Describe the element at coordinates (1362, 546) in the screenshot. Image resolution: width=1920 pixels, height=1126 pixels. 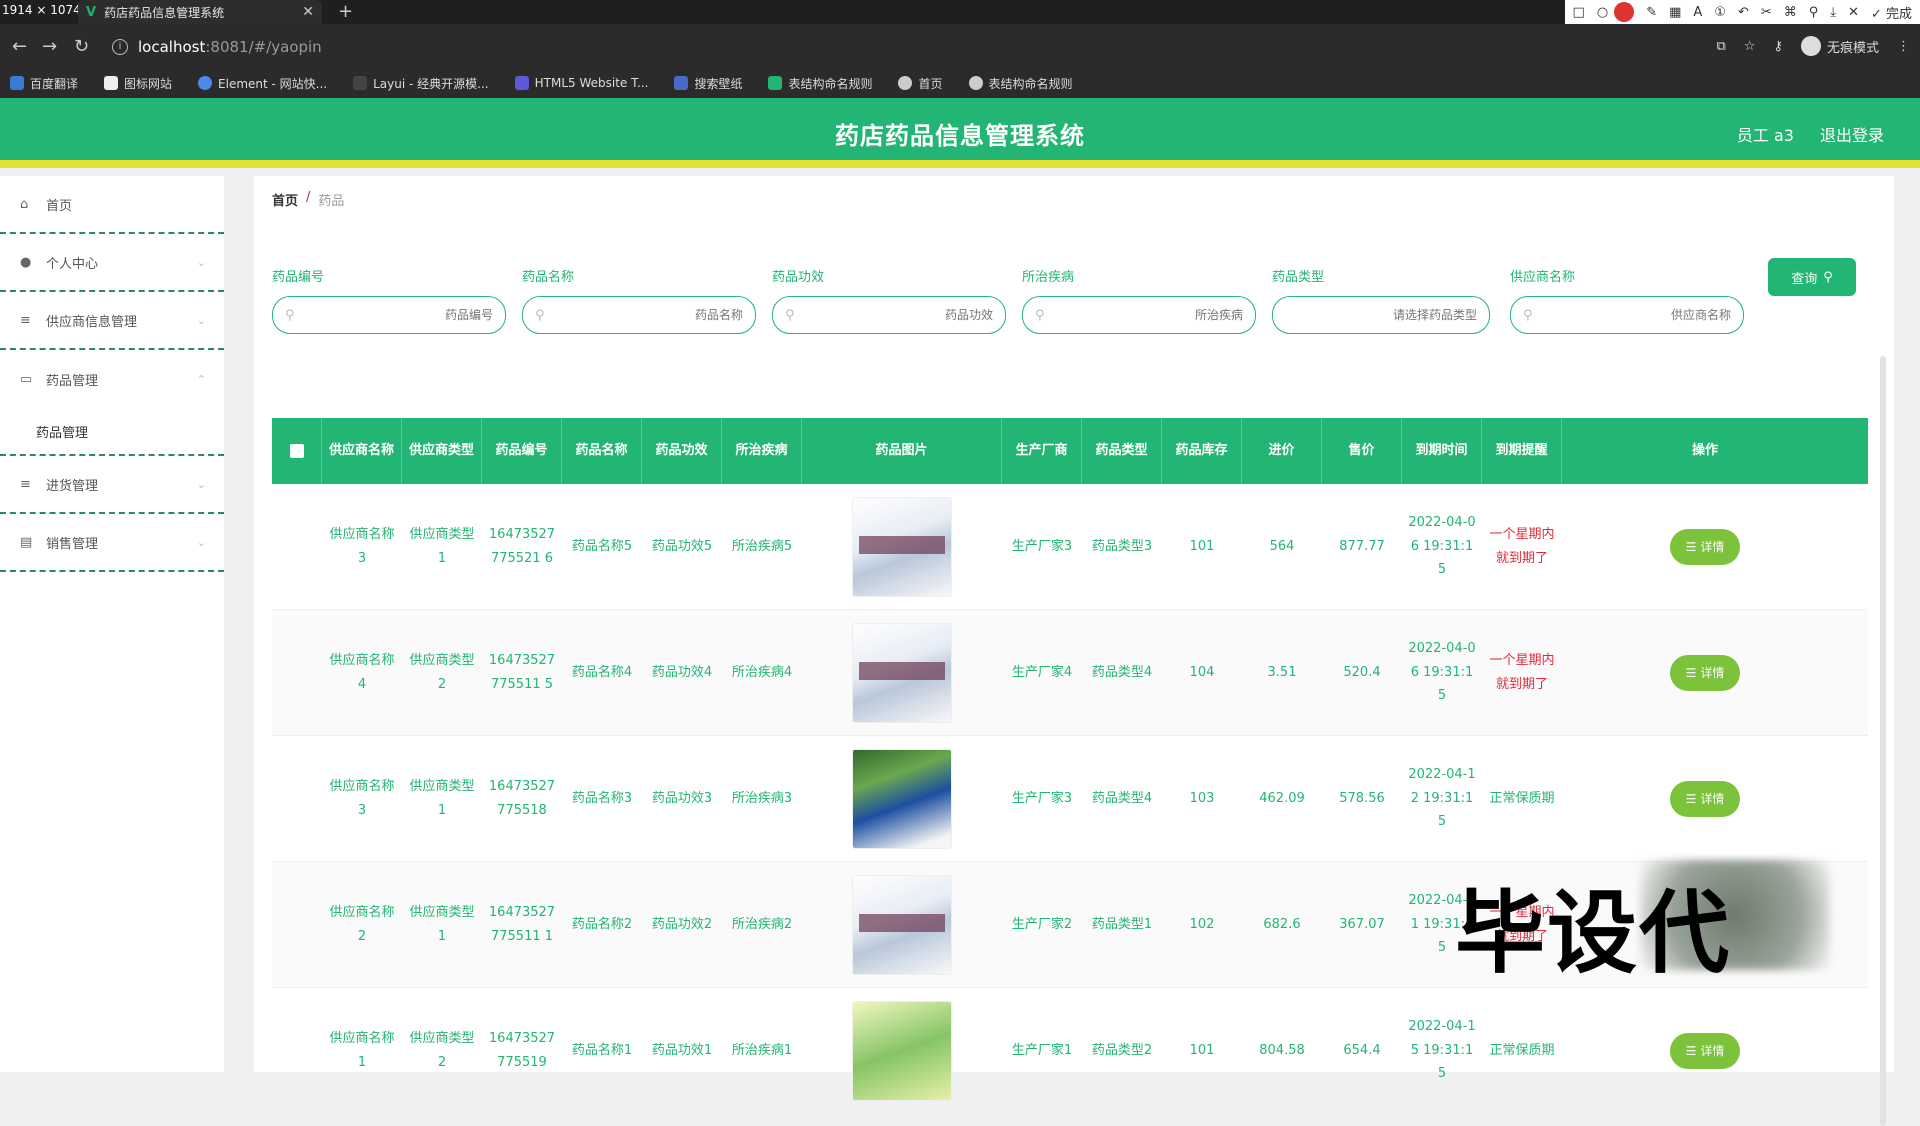
I see `cell-price: 877.77` at that location.